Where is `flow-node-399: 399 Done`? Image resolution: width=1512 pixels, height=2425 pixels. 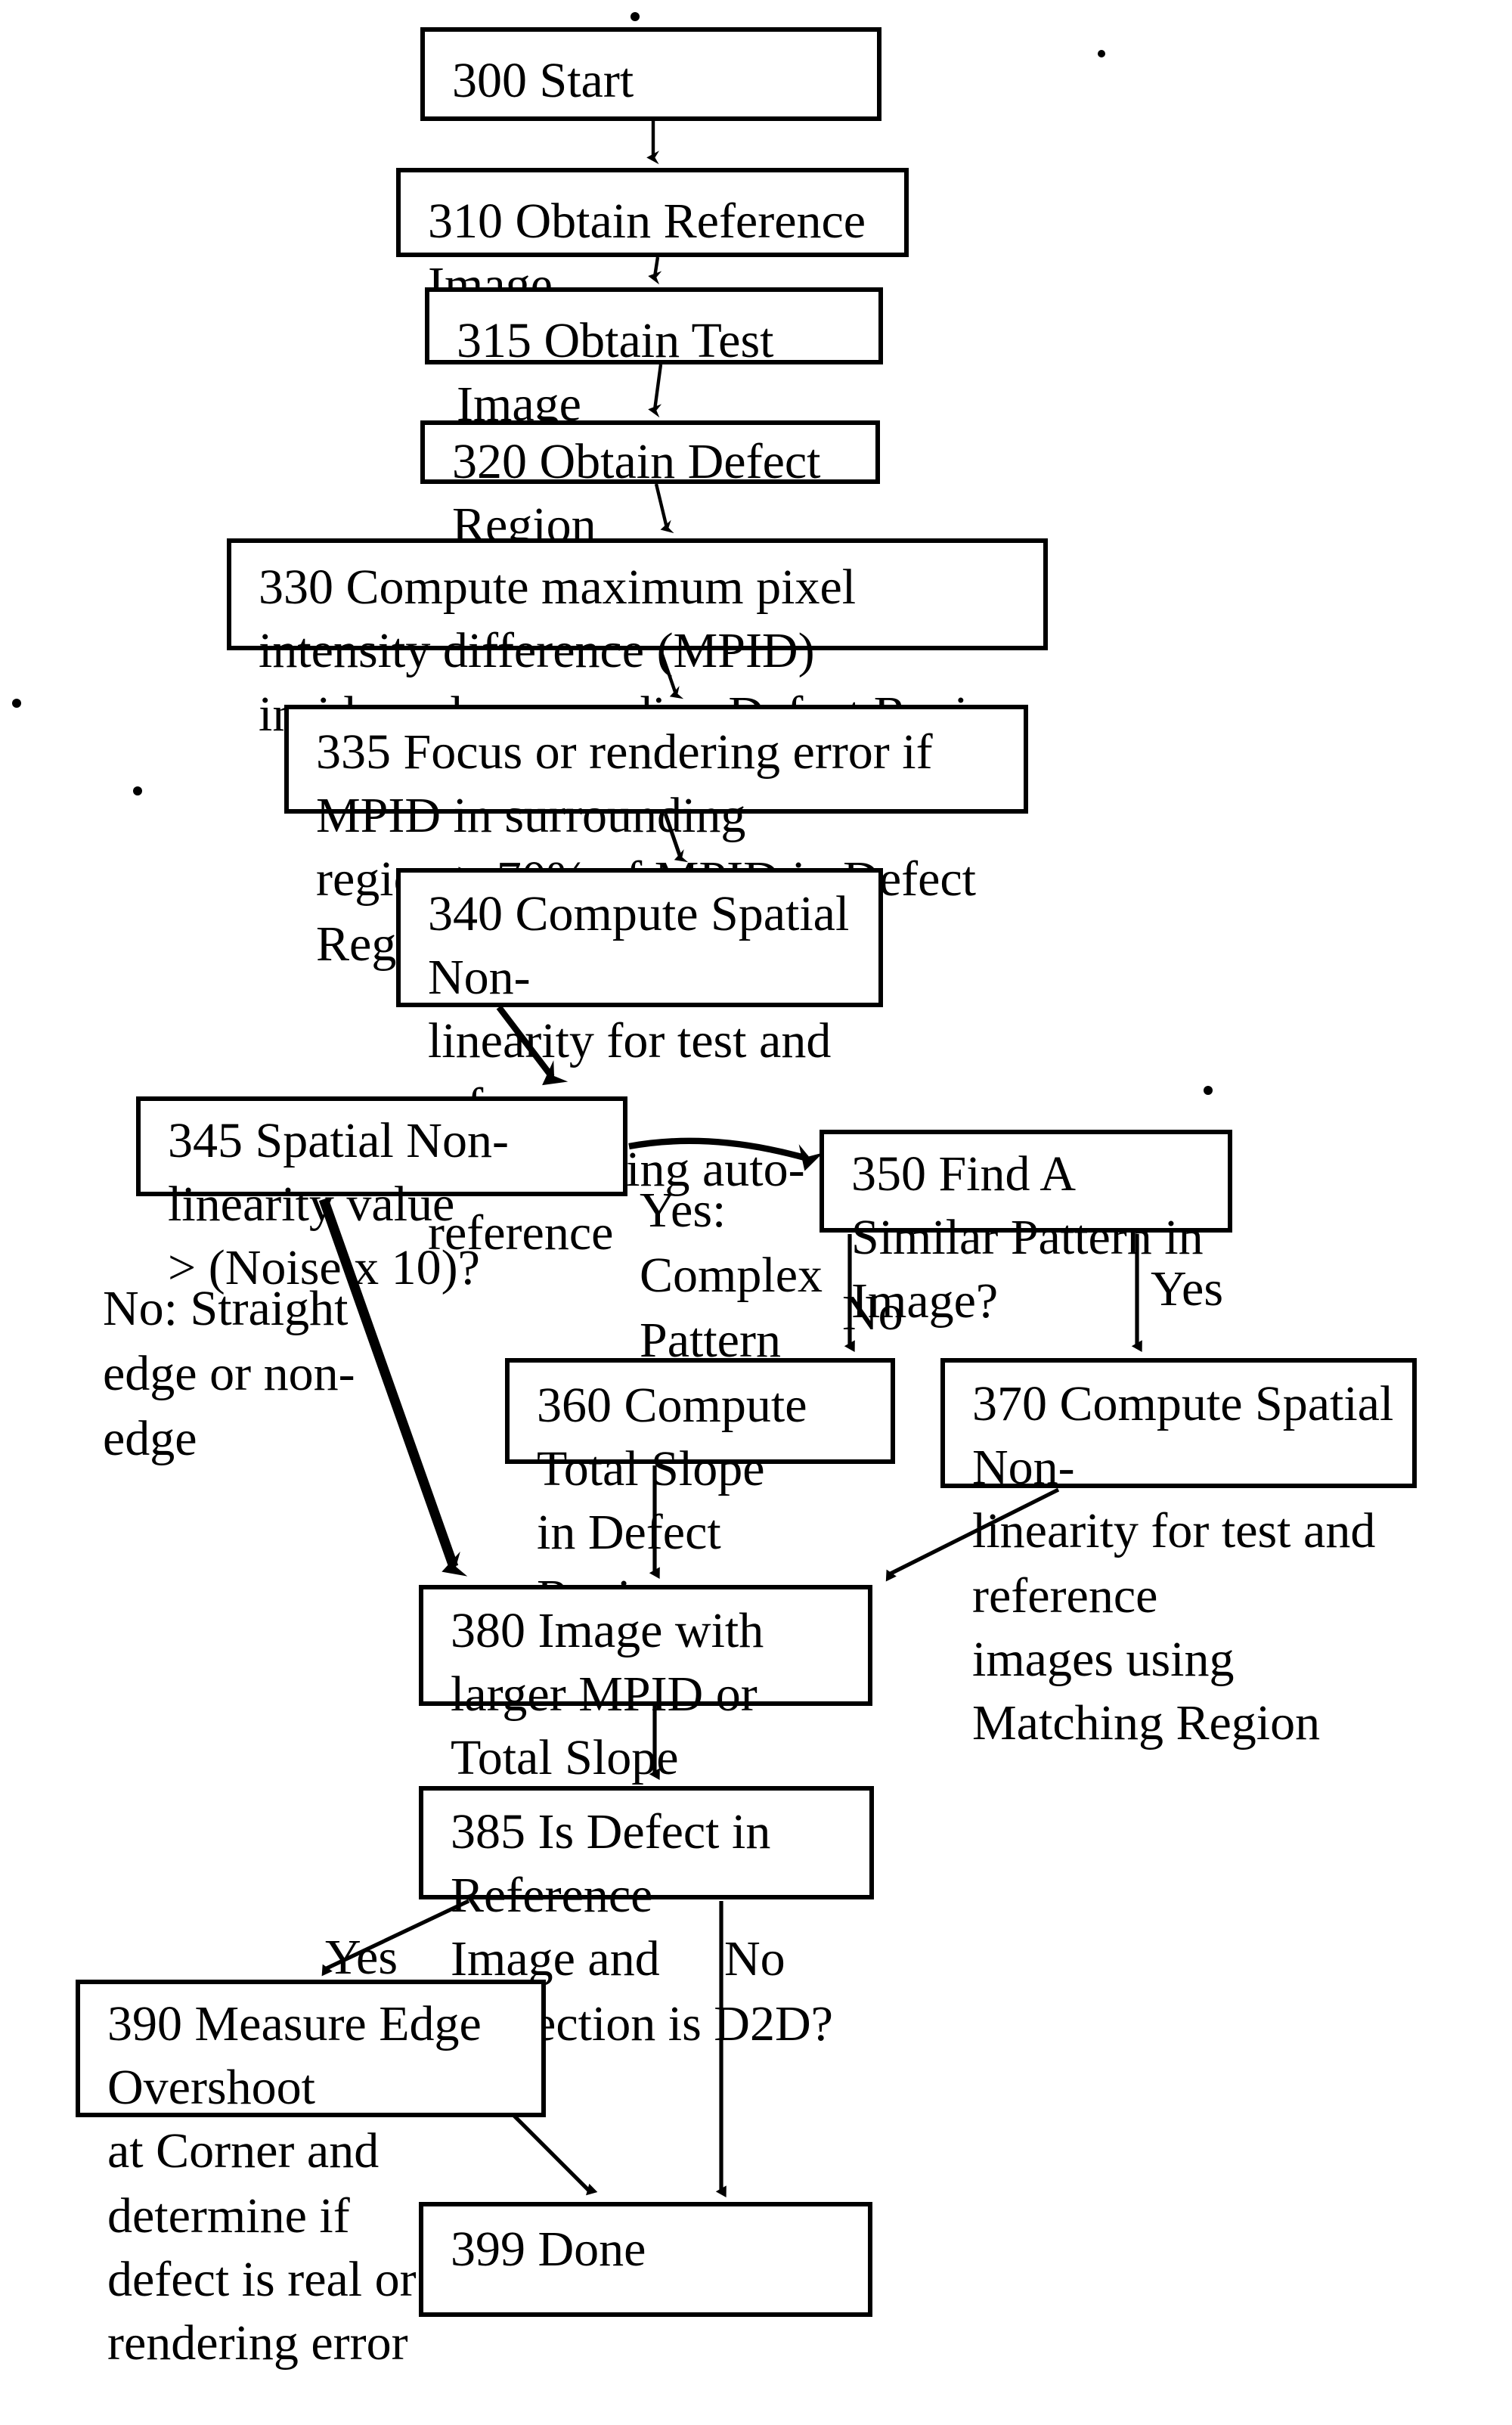 flow-node-399: 399 Done is located at coordinates (645, 2259).